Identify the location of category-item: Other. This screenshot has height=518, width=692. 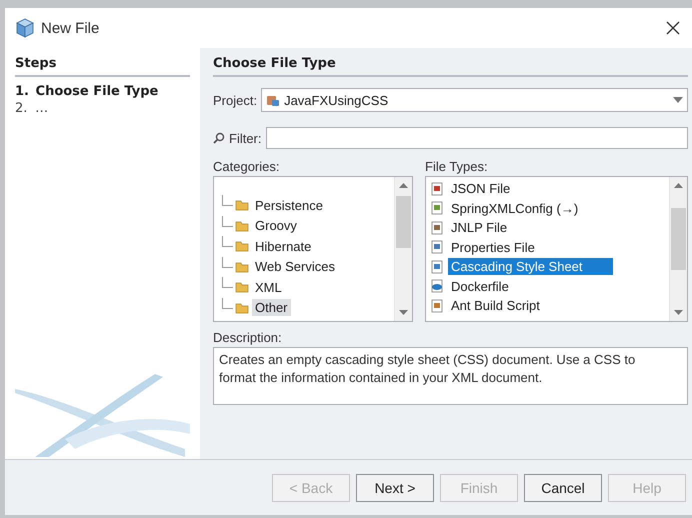
(271, 307).